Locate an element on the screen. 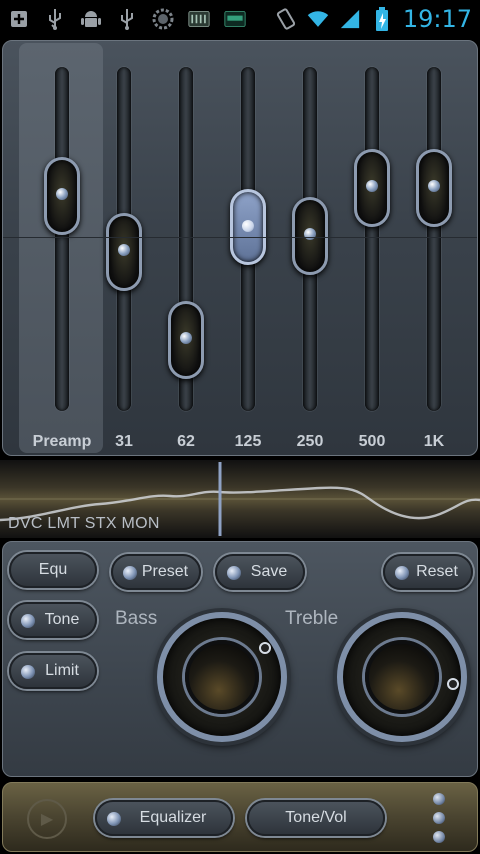 The width and height of the screenshot is (480, 854). band-slider-500: 500 is located at coordinates (372, 248).